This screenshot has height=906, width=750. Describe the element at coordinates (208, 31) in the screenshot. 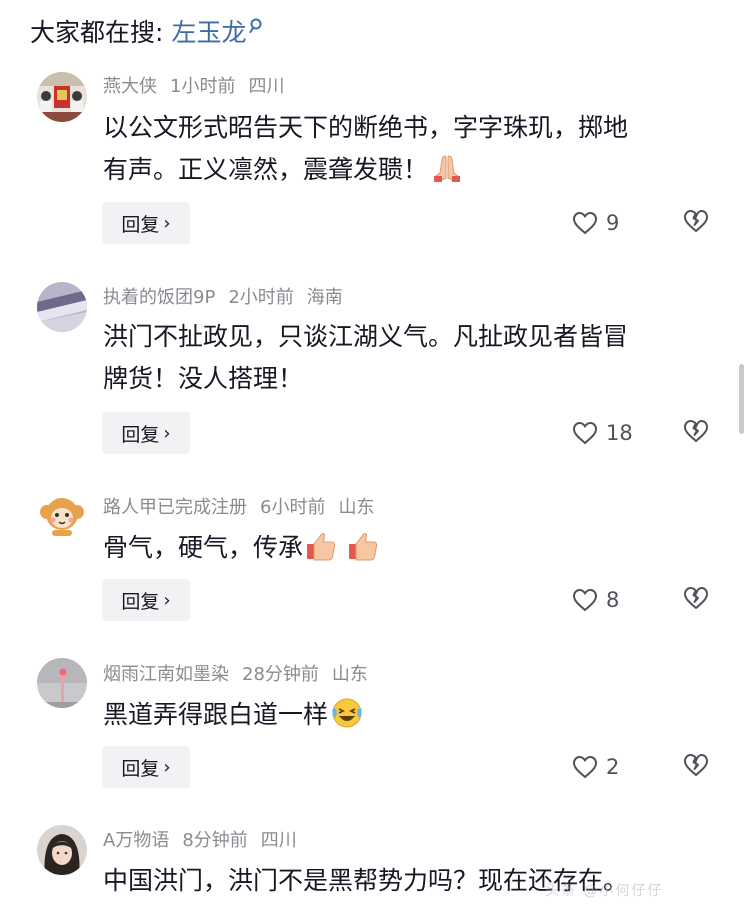

I see `trending-search-term: 左玉龙` at that location.